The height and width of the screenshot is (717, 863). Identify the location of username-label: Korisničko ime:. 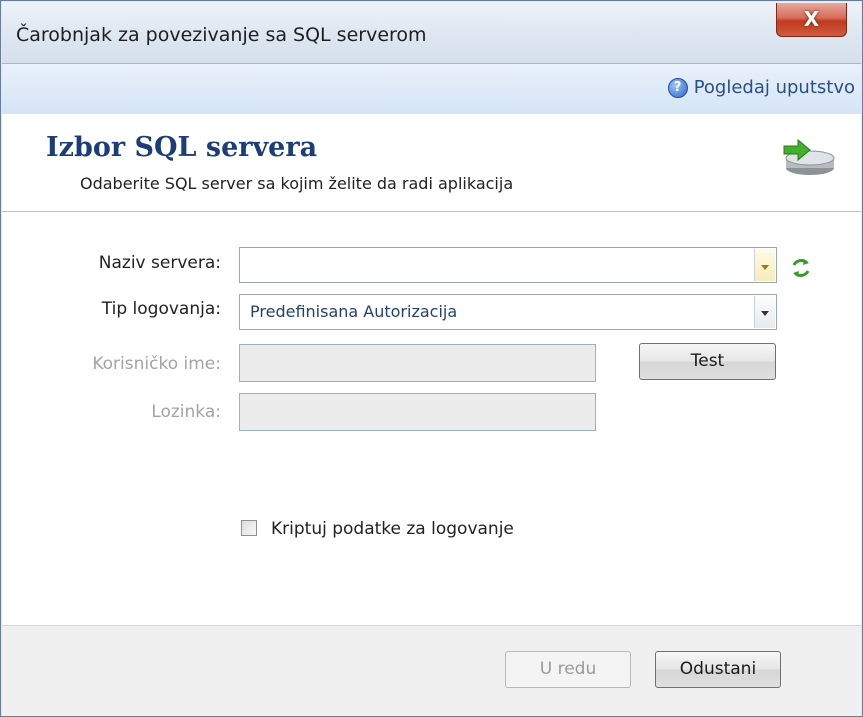
(156, 364).